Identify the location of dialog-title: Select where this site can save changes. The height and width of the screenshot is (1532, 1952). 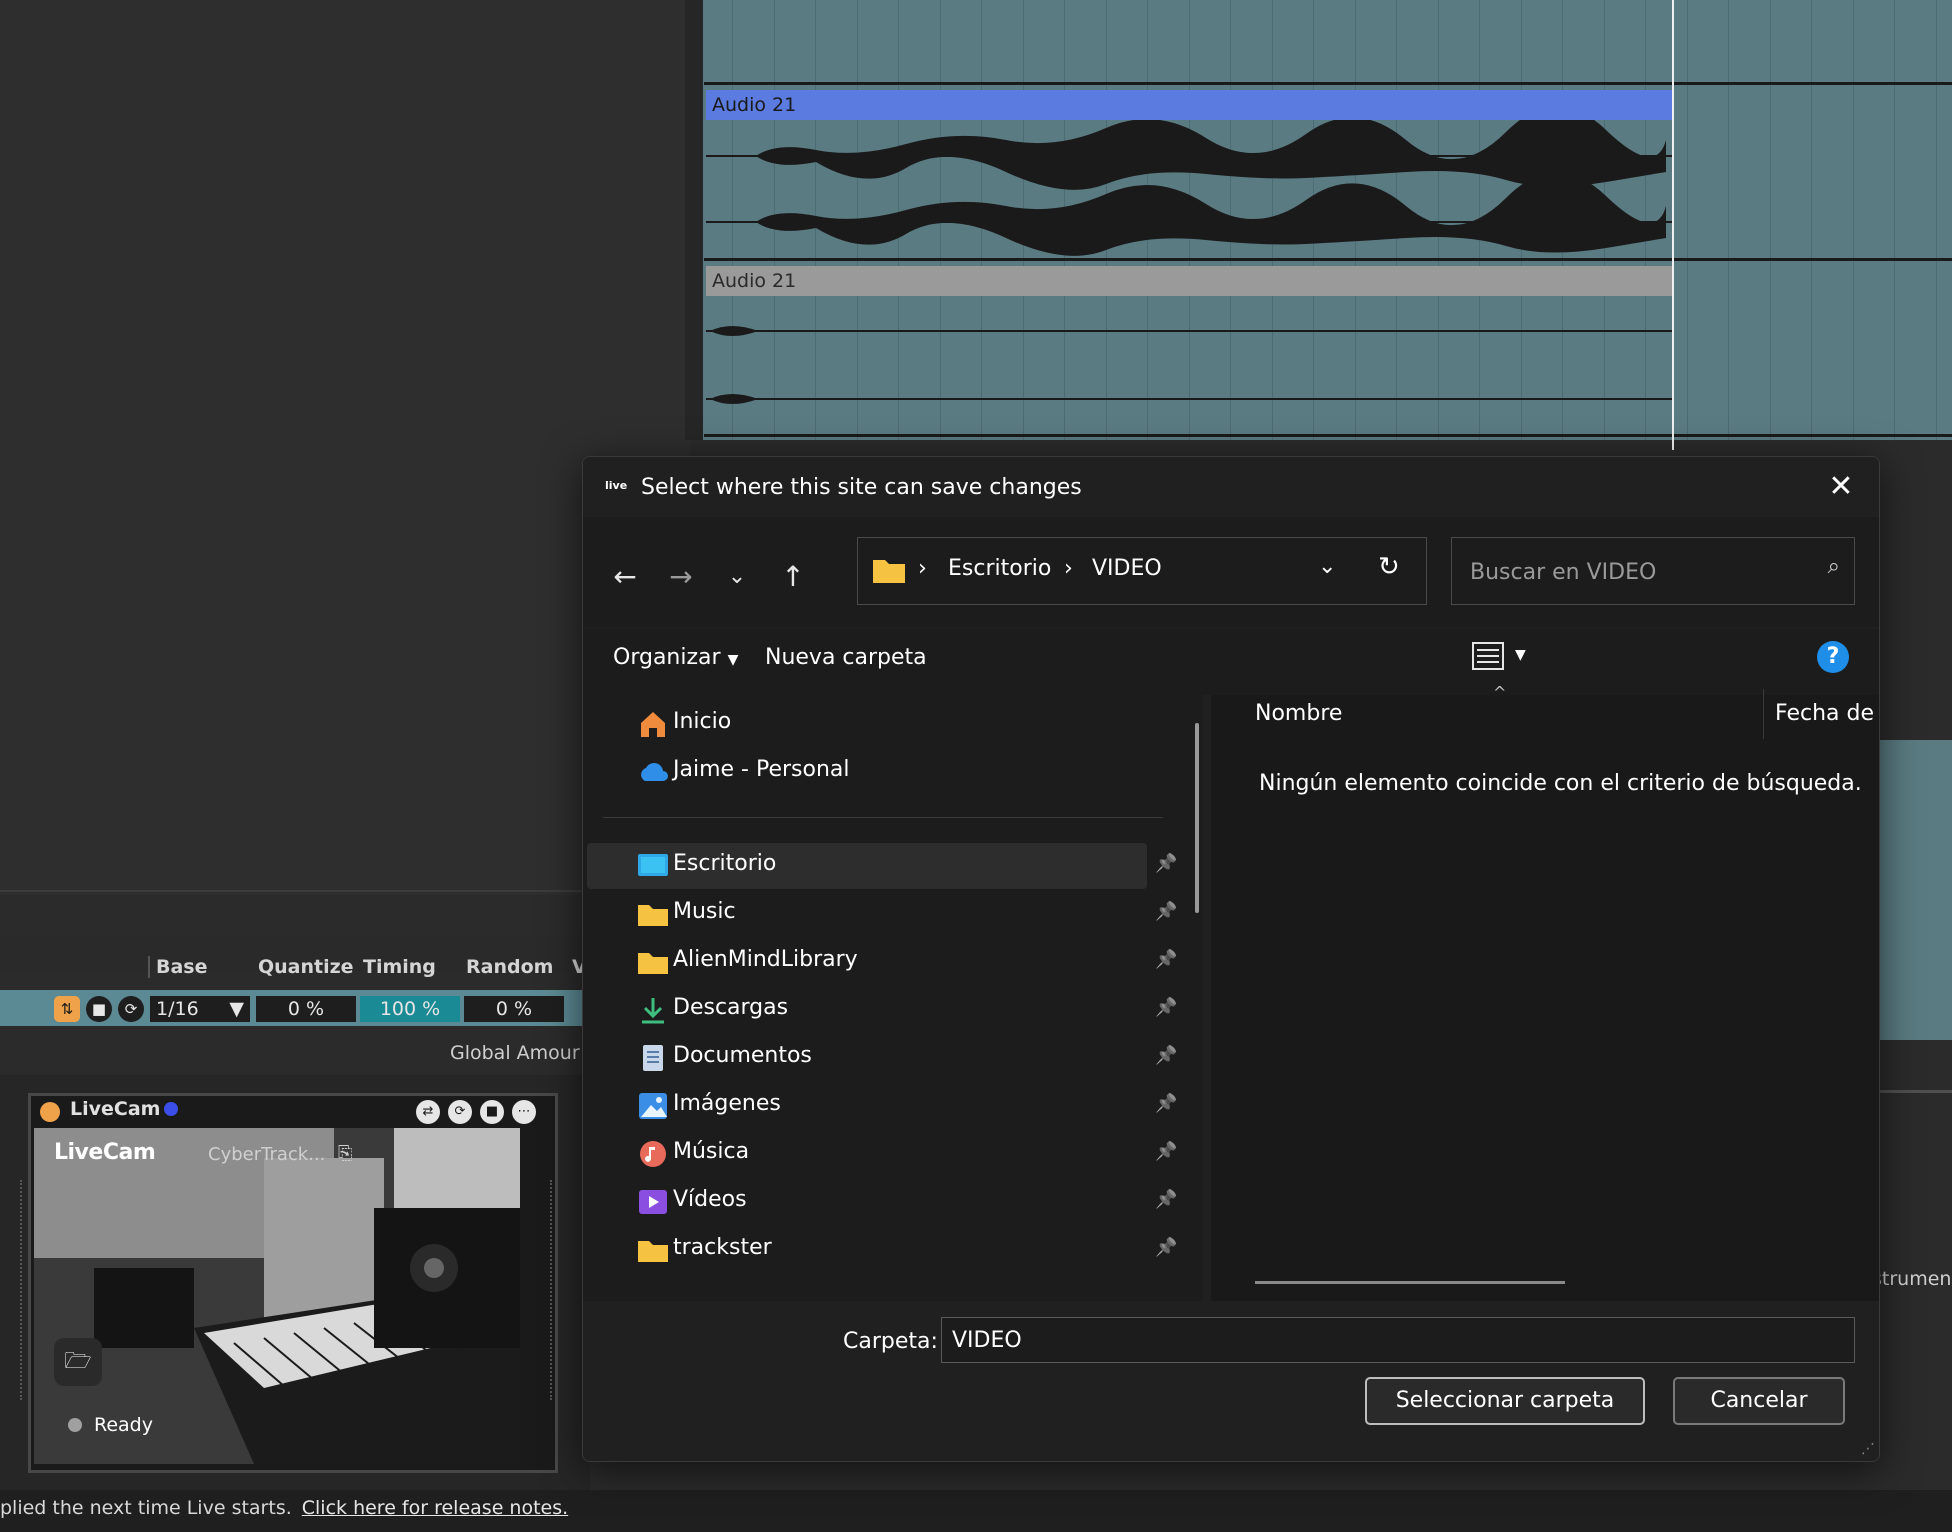
(861, 487).